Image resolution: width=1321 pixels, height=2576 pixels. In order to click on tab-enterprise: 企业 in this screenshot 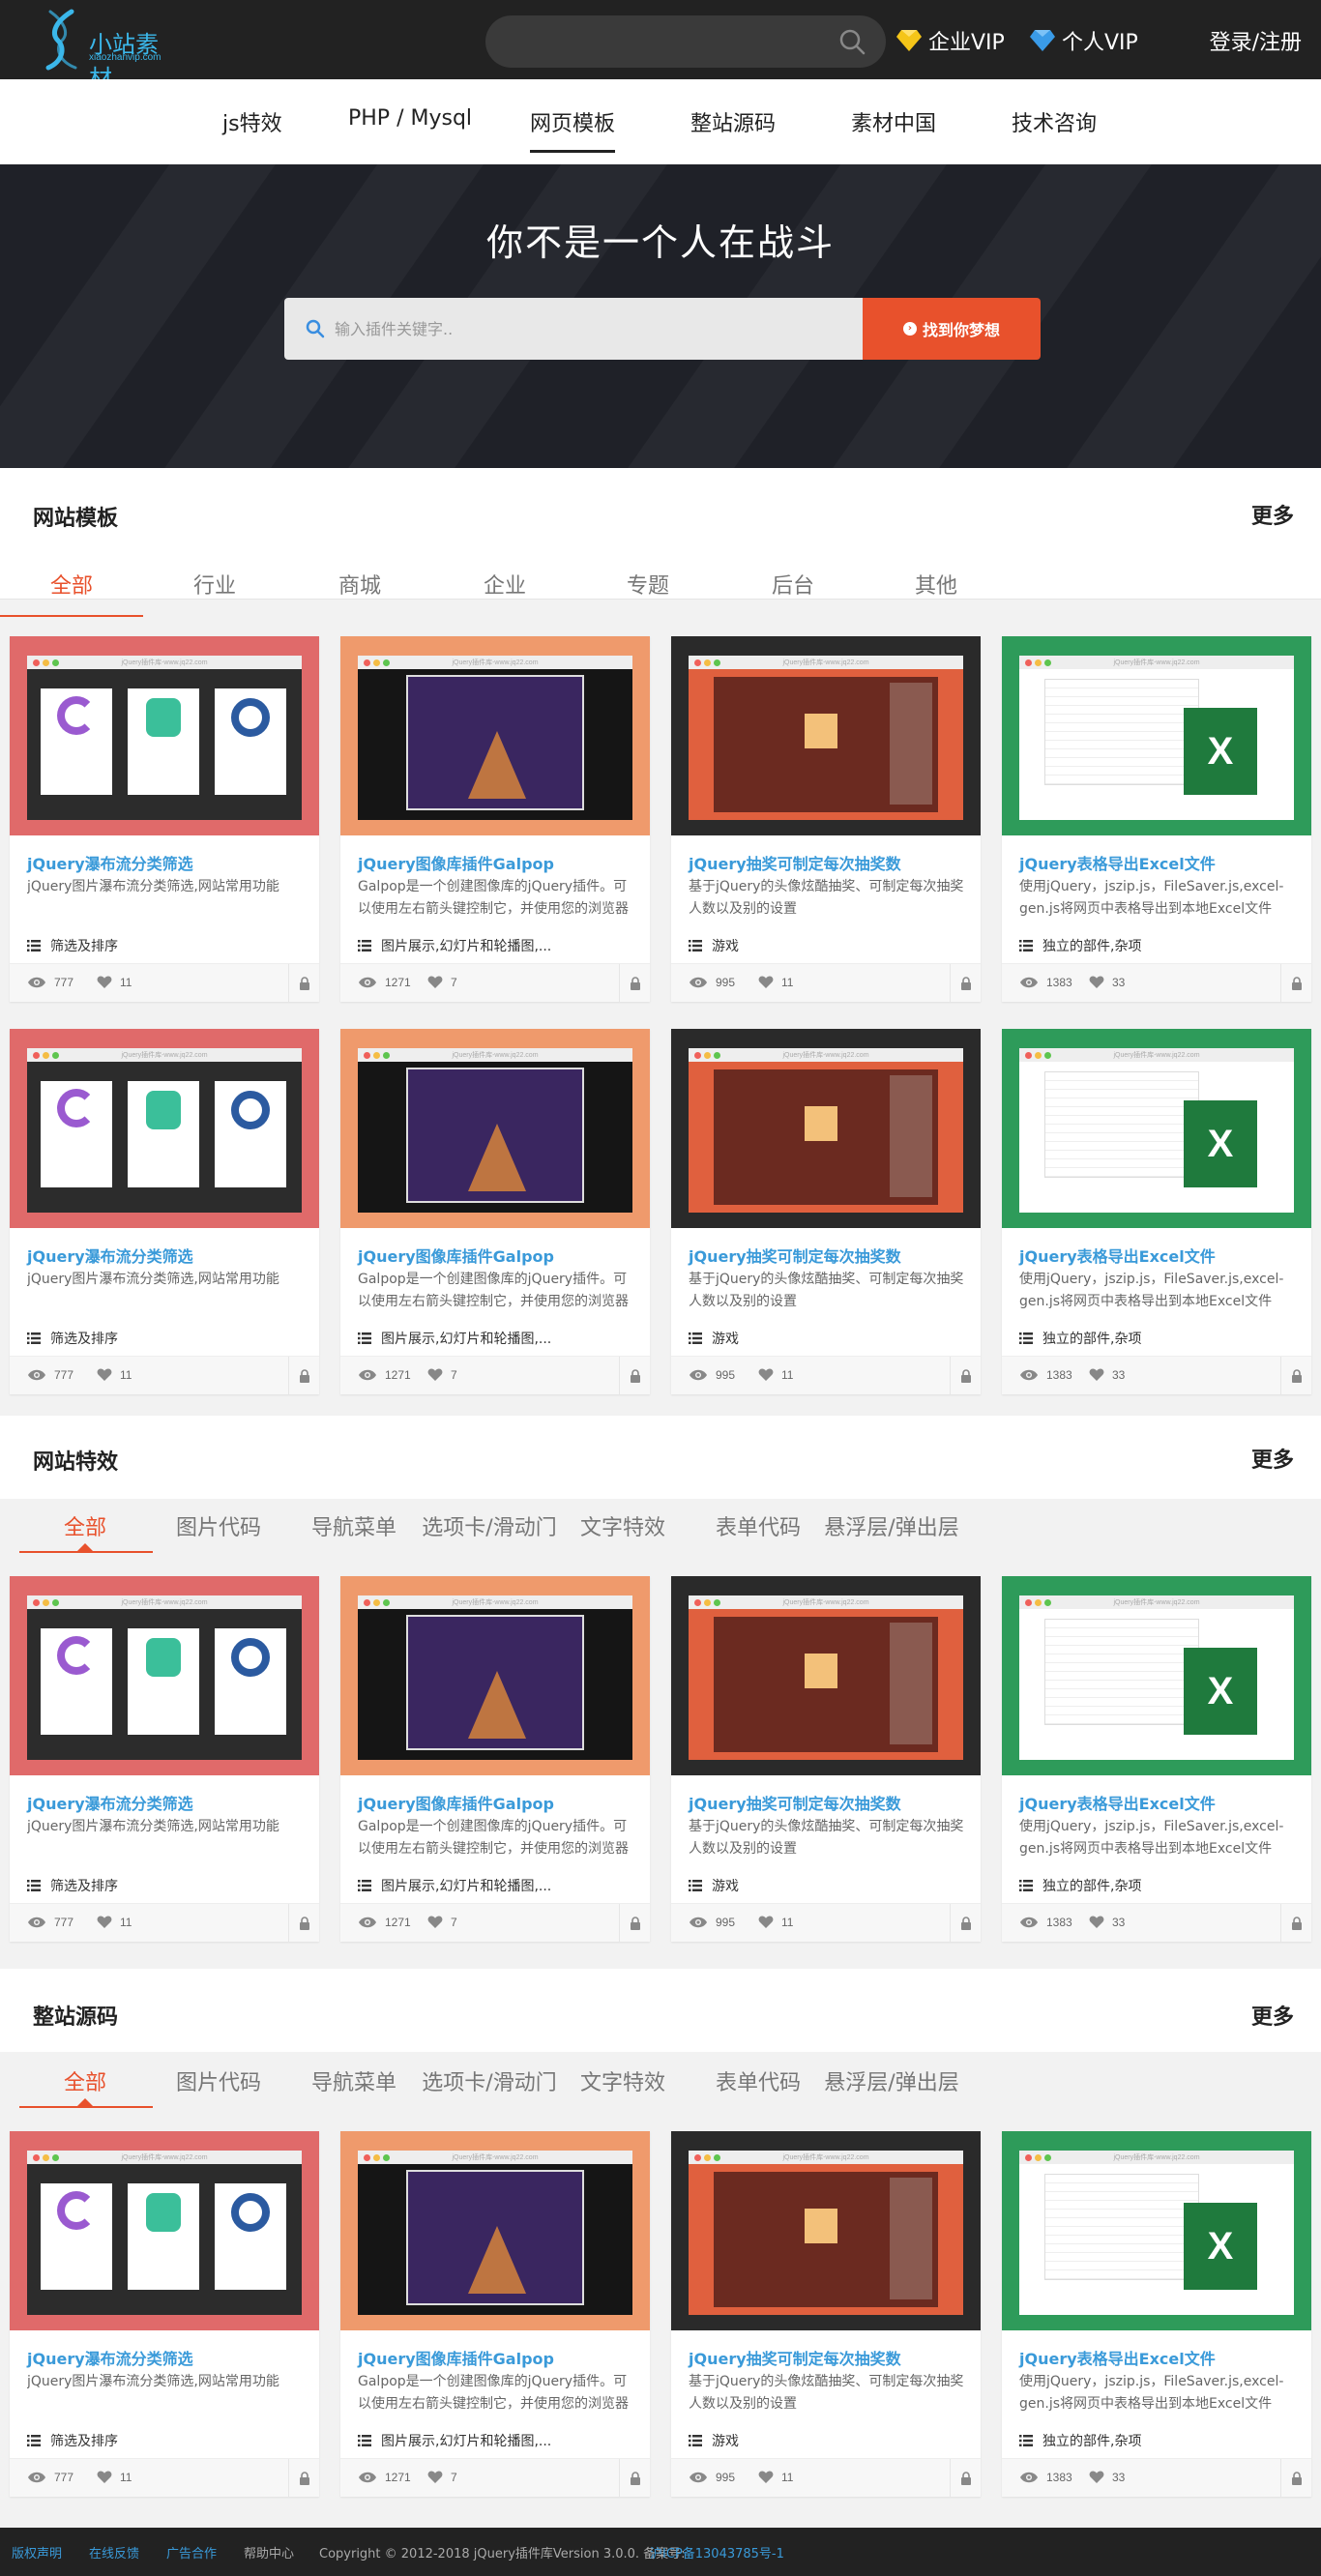, I will do `click(505, 584)`.